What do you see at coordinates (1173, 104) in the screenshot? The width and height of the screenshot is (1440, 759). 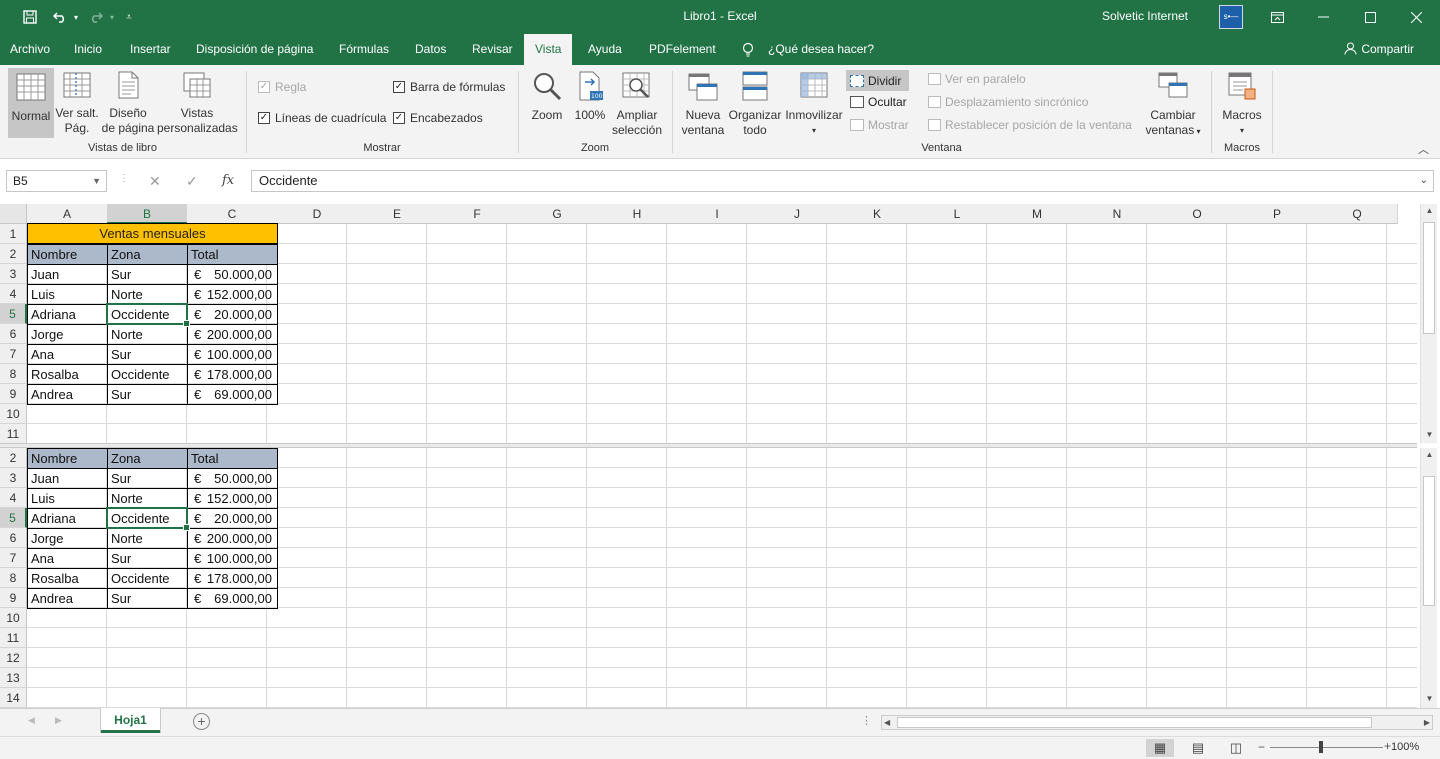 I see `switch-windows-button: Cambiar ventanas ▾` at bounding box center [1173, 104].